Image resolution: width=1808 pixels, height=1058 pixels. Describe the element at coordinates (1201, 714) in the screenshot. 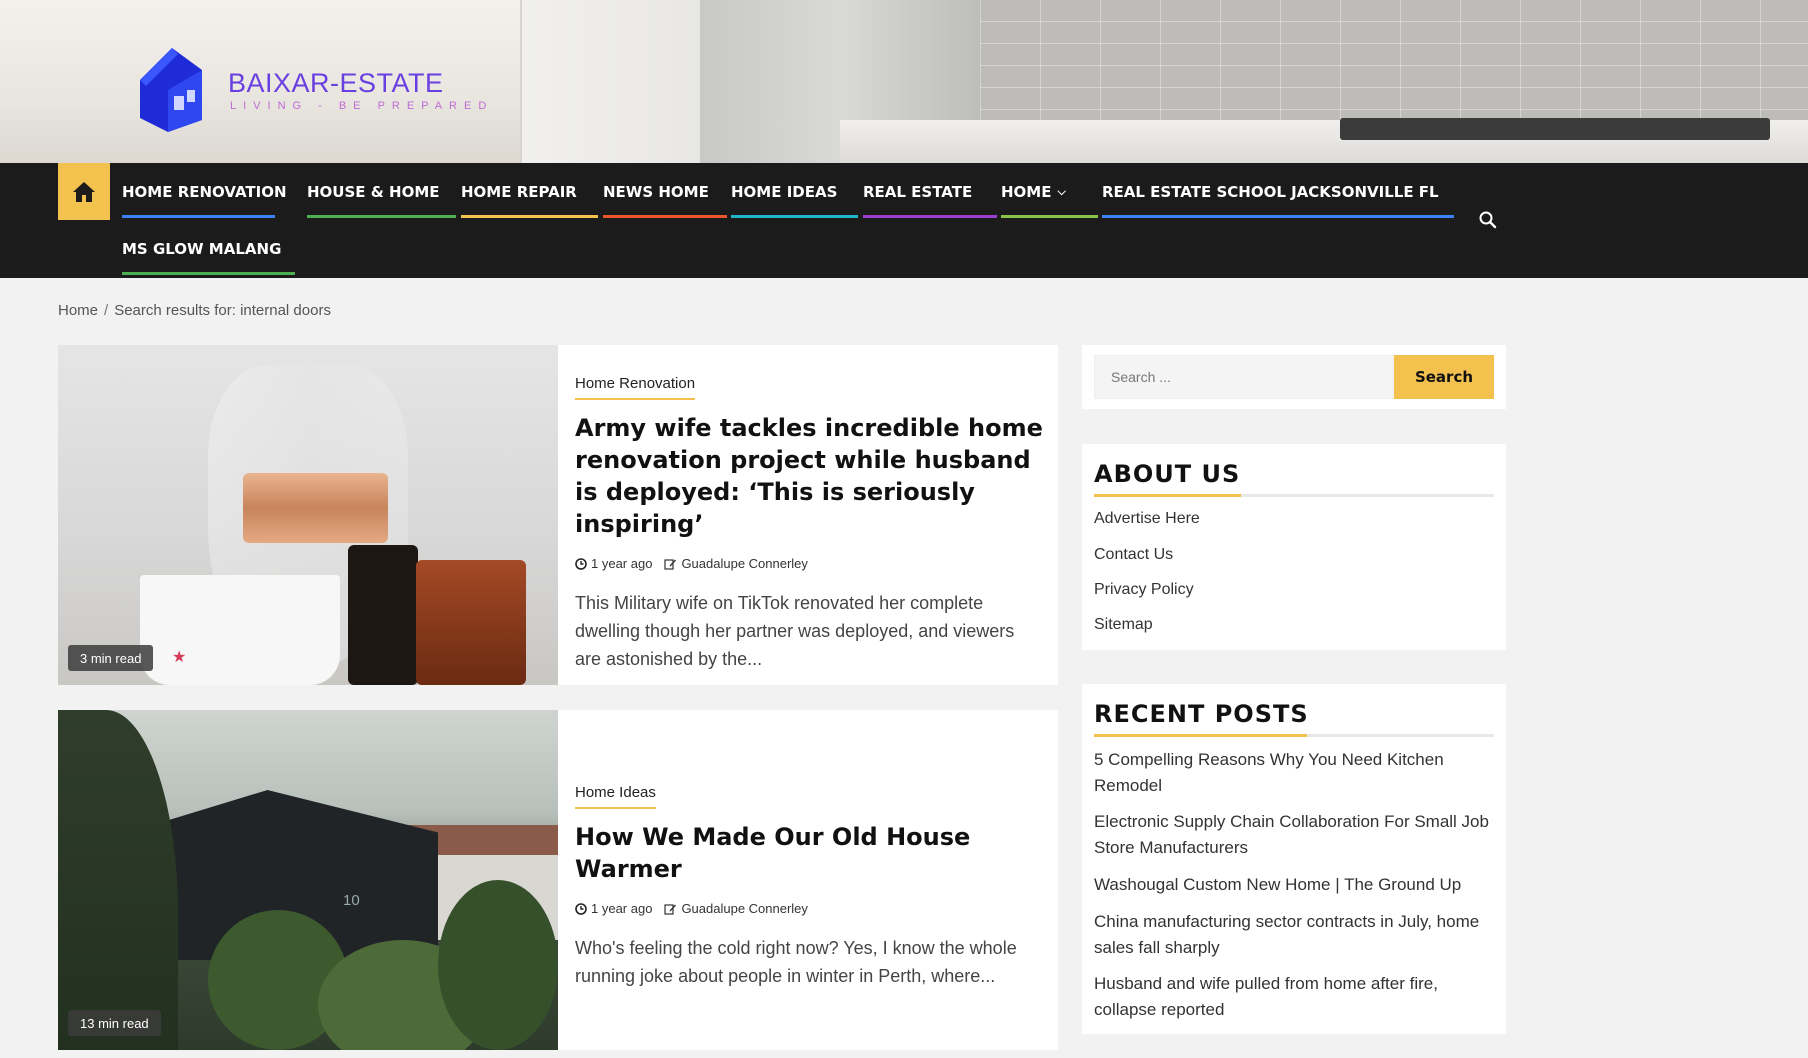

I see `widget-title: RECENT POSTS` at that location.